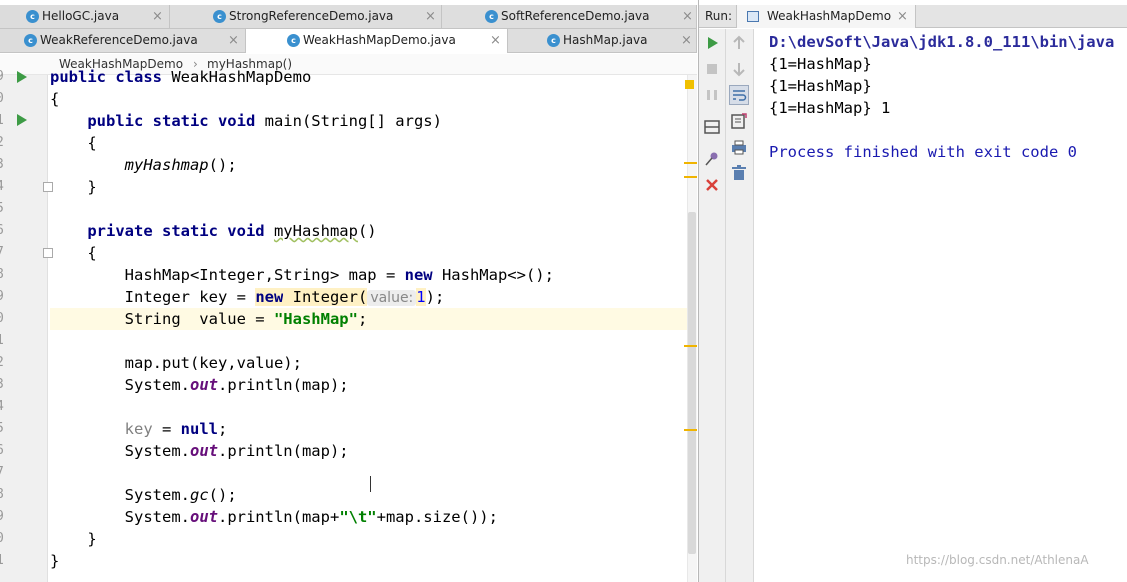 This screenshot has height=582, width=1127. What do you see at coordinates (368, 319) in the screenshot?
I see `code-line-current: String value = "HashMap";` at bounding box center [368, 319].